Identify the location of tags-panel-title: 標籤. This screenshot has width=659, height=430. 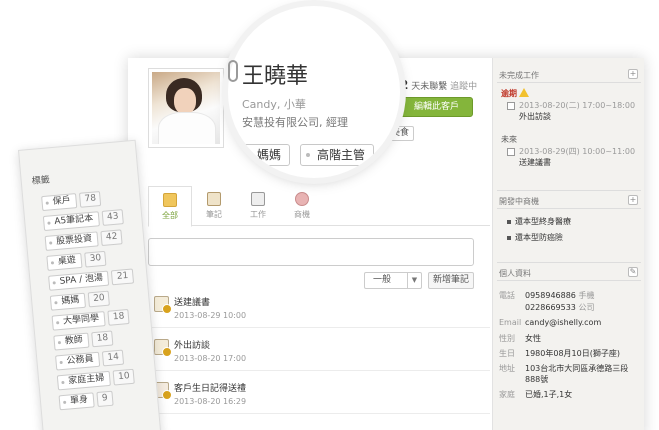
(41, 181).